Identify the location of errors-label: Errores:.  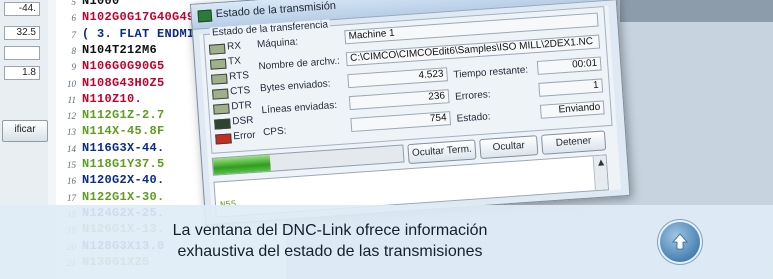
(473, 96).